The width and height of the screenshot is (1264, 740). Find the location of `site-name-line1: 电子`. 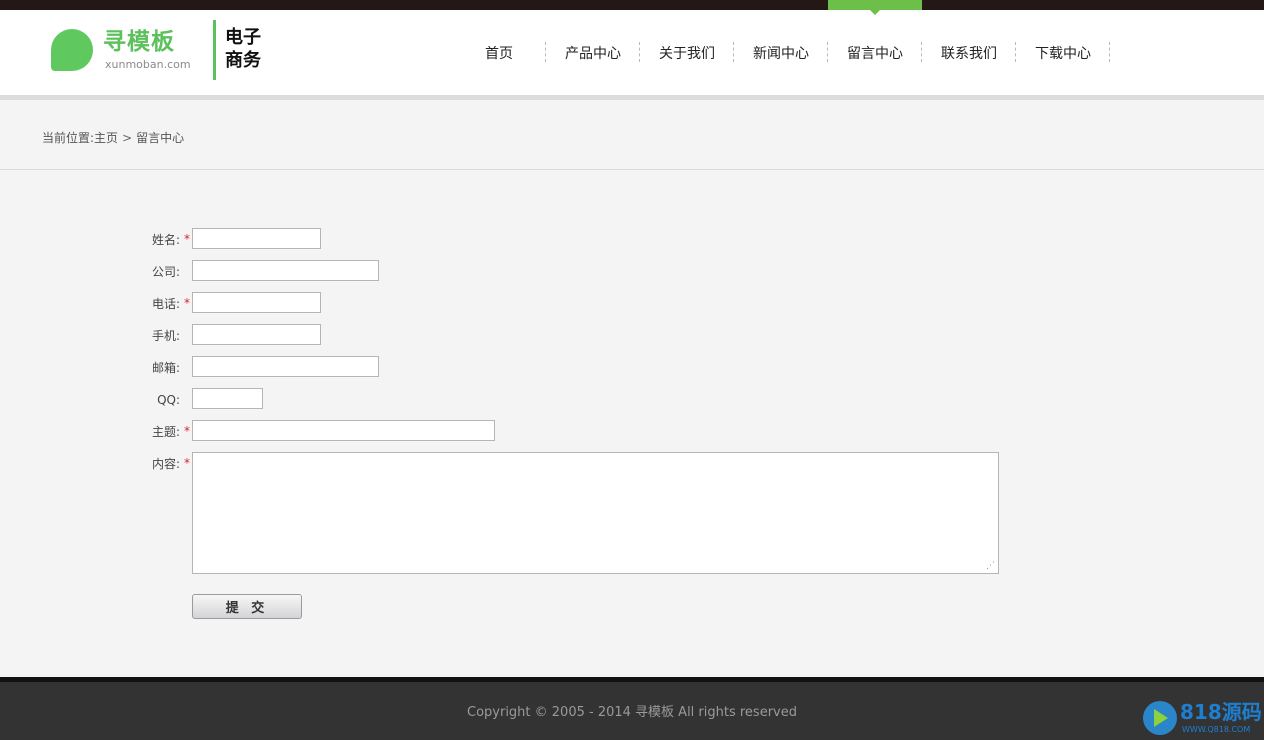

site-name-line1: 电子 is located at coordinates (243, 37).